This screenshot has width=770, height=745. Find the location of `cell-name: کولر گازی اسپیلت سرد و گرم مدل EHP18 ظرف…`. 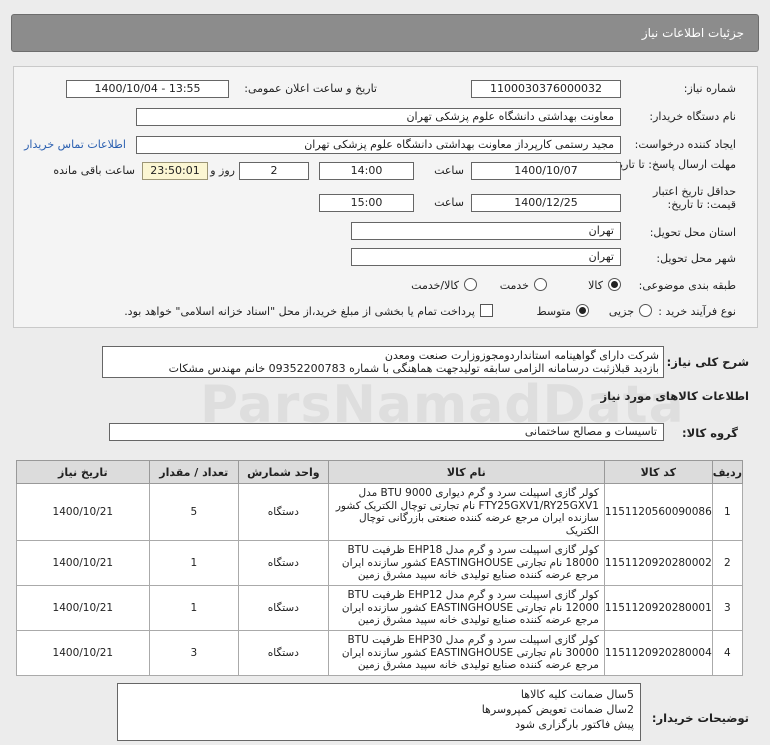

cell-name: کولر گازی اسپیلت سرد و گرم مدل EHP18 ظرف… is located at coordinates (466, 563).